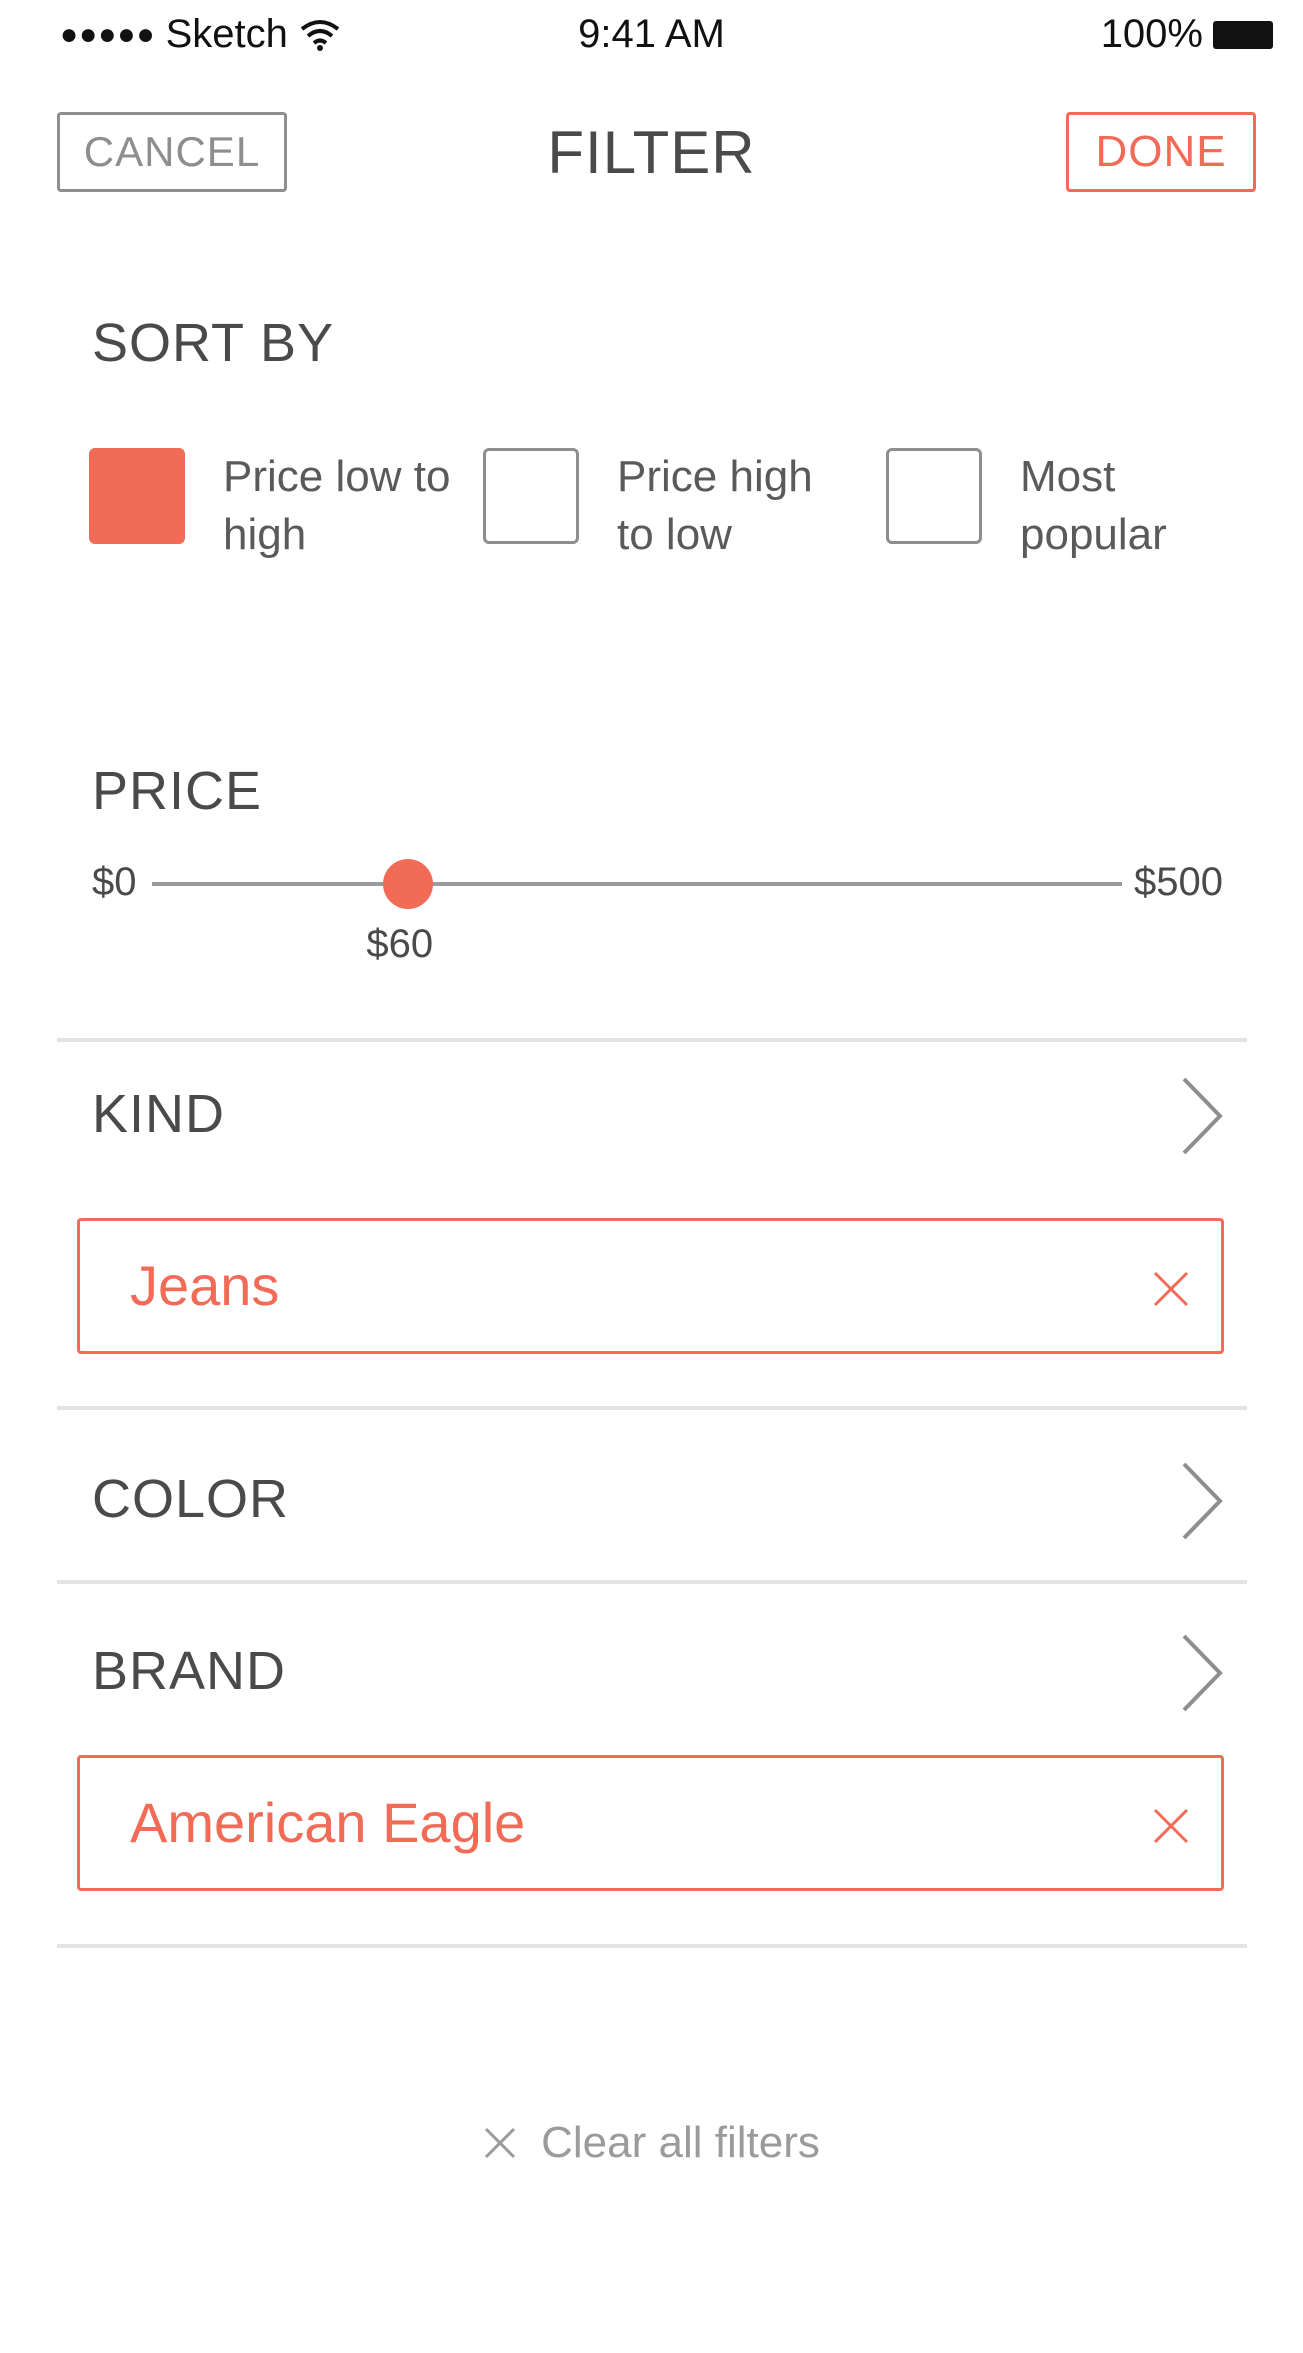 Image resolution: width=1303 pixels, height=2353 pixels. Describe the element at coordinates (328, 1822) in the screenshot. I see `chip-label: American Eagle` at that location.